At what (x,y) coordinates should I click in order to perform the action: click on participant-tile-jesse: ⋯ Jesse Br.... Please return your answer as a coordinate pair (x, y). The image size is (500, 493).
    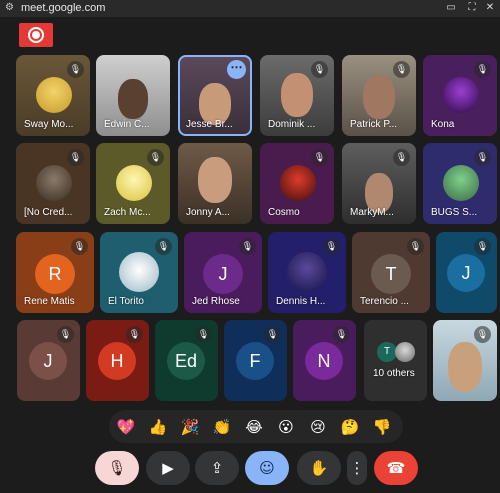
    Looking at the image, I should click on (215, 95).